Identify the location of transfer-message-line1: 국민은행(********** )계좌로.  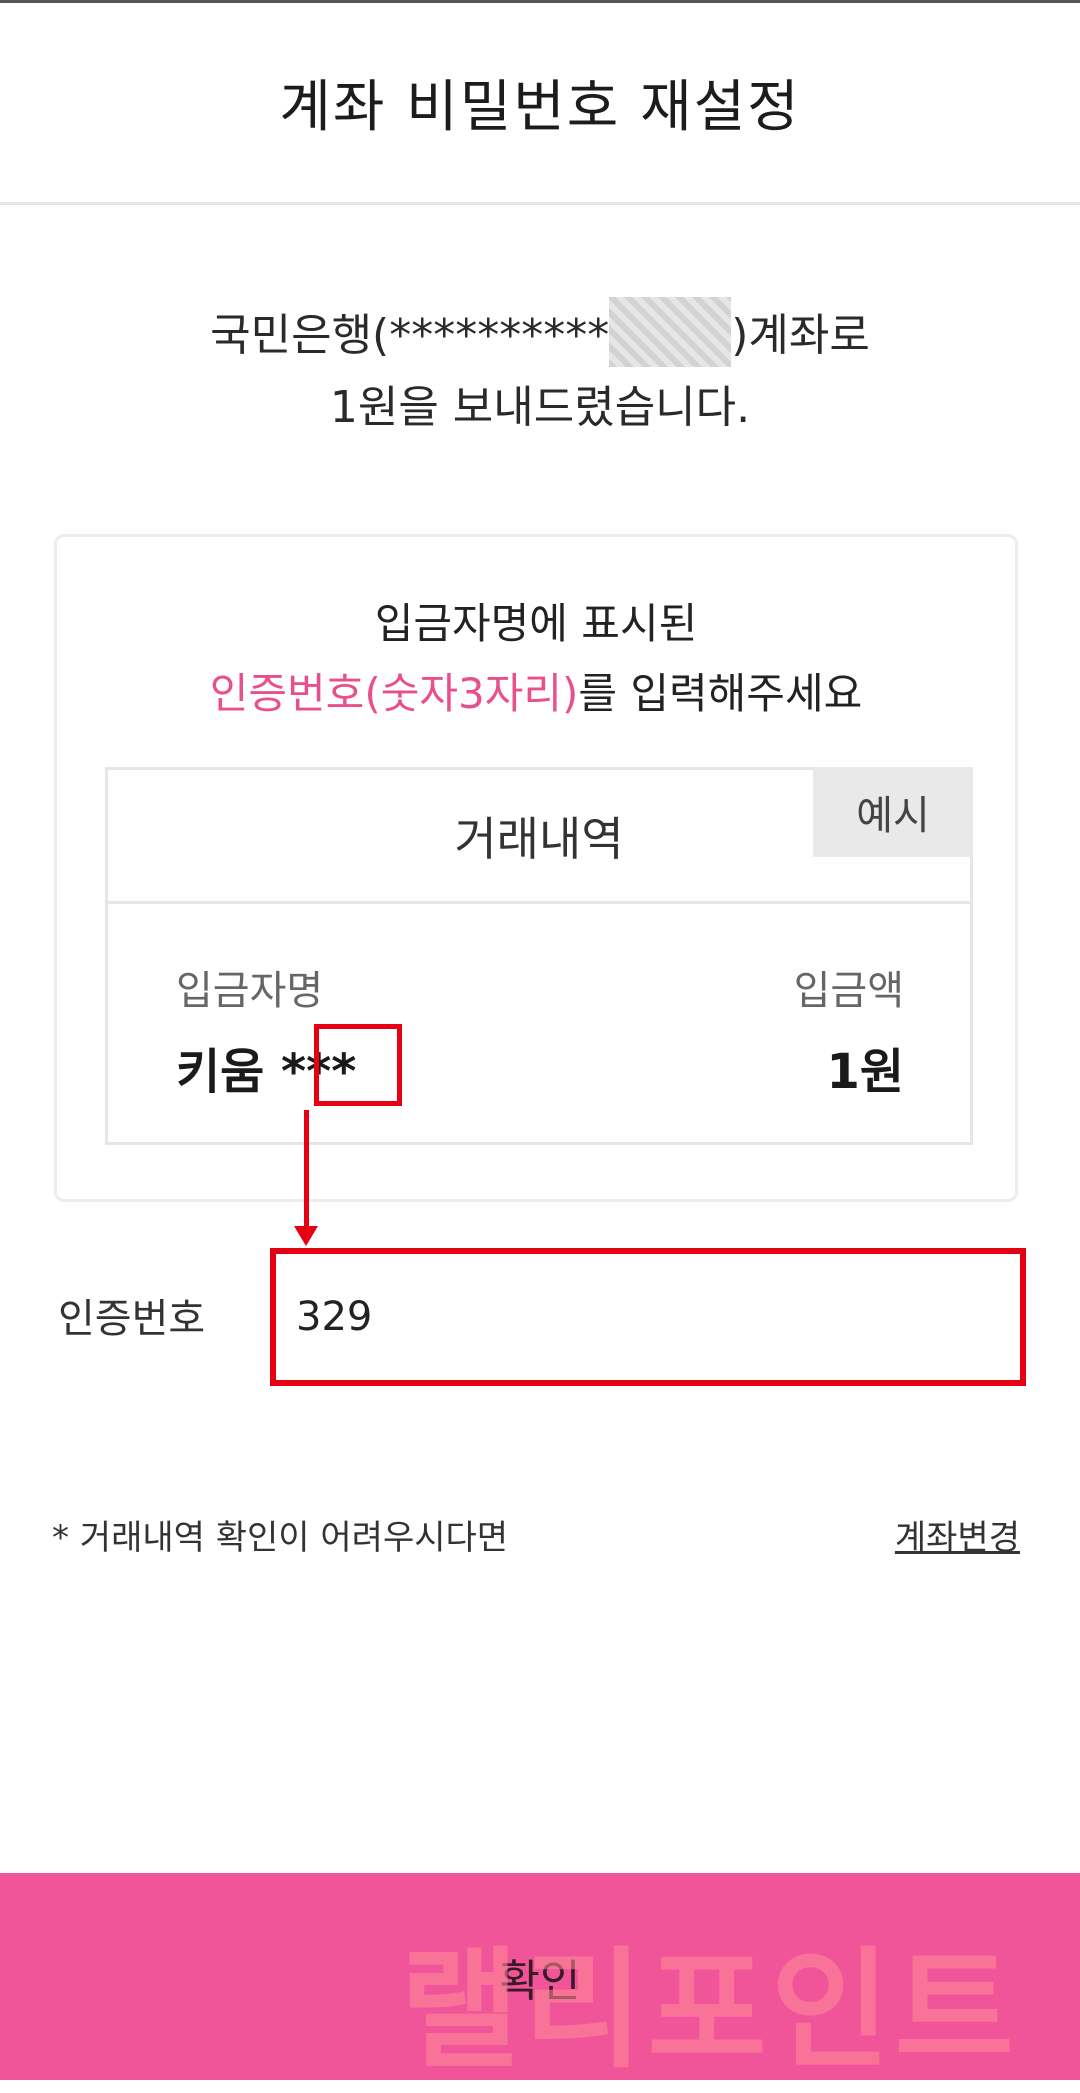
(540, 334).